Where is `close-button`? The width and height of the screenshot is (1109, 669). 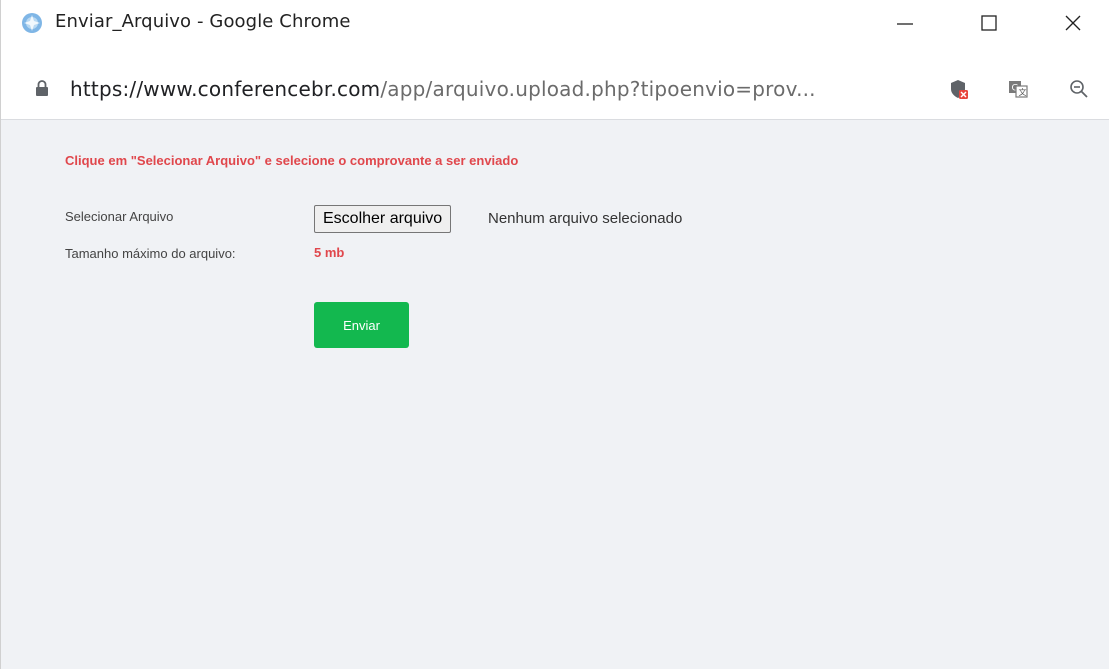 close-button is located at coordinates (1073, 23).